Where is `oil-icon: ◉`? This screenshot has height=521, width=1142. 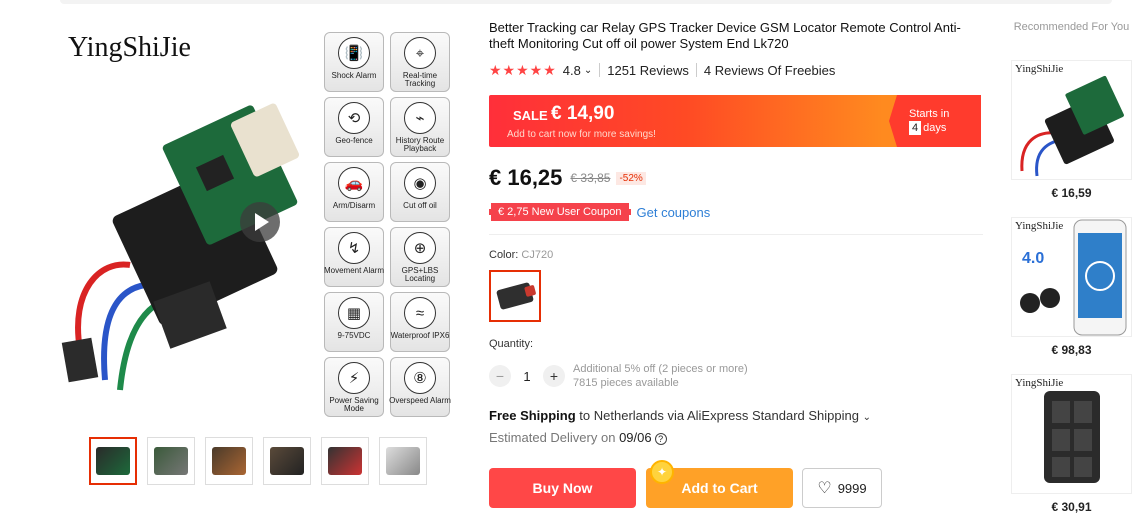
oil-icon: ◉ is located at coordinates (420, 183).